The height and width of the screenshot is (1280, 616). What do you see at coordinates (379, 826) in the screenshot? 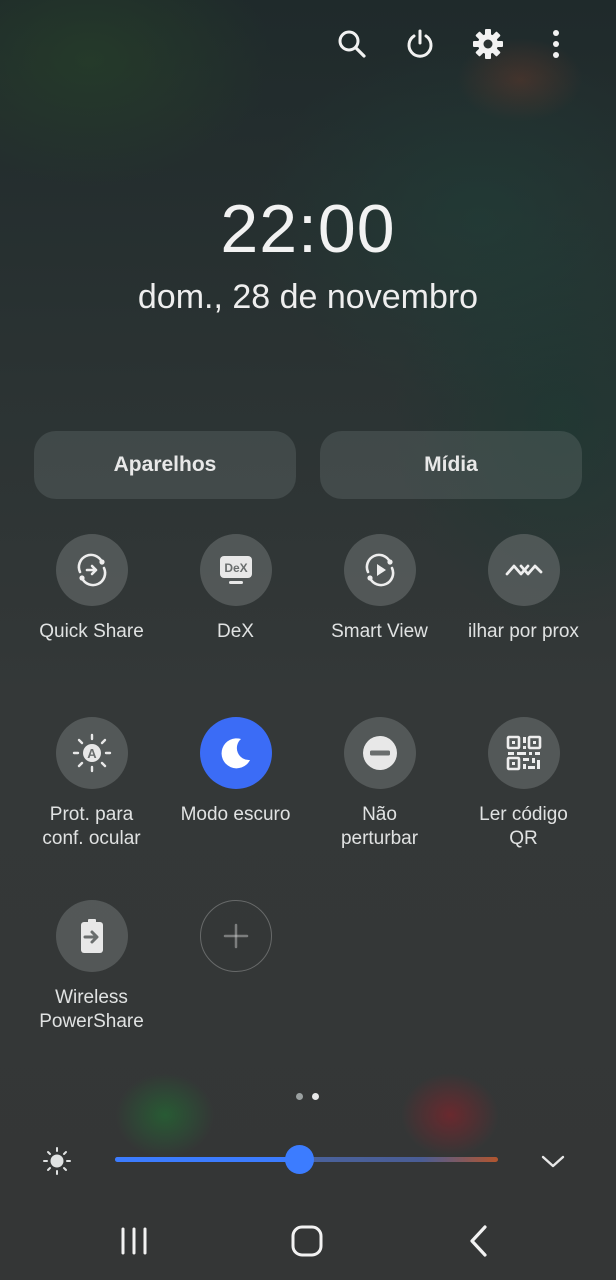
I see `tile-label: Não perturbar` at bounding box center [379, 826].